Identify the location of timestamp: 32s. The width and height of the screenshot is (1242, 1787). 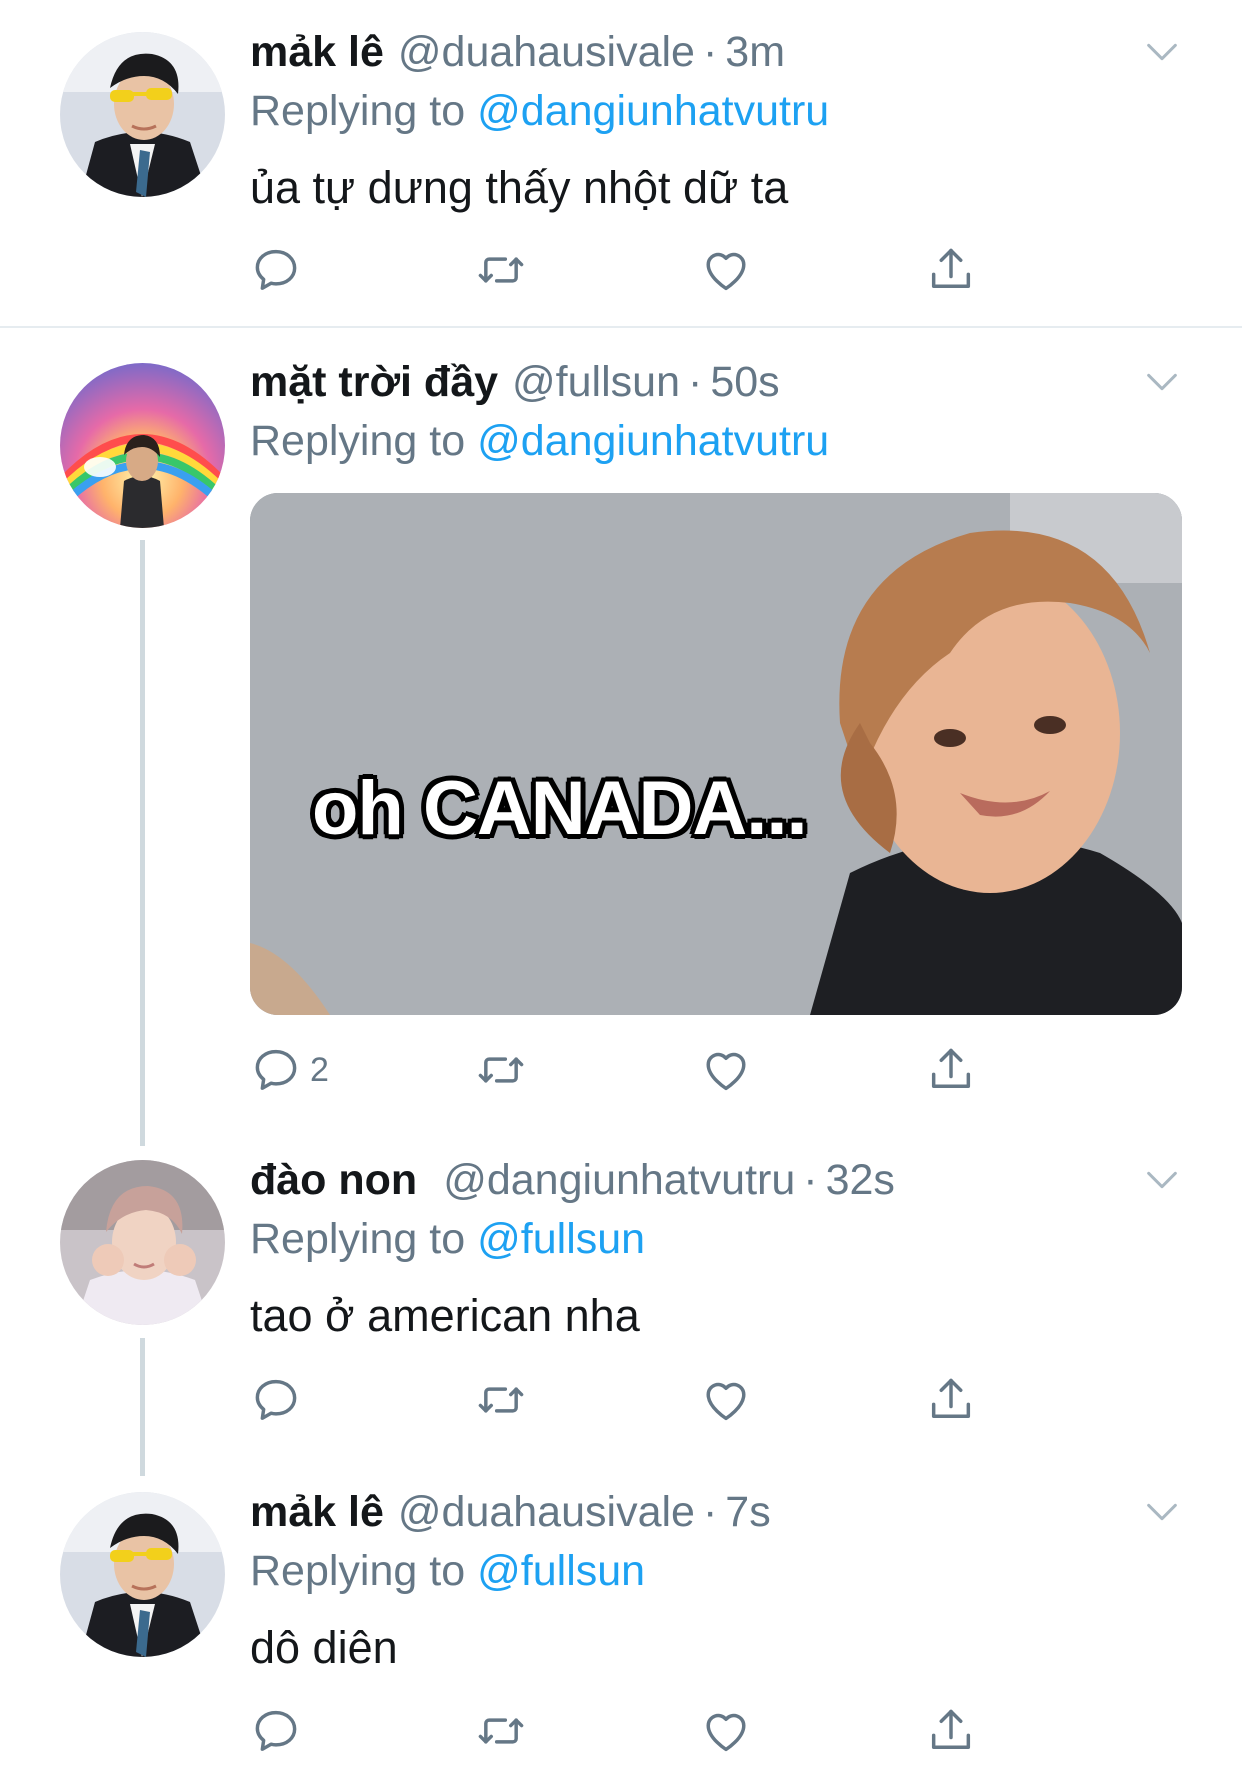
(860, 1180).